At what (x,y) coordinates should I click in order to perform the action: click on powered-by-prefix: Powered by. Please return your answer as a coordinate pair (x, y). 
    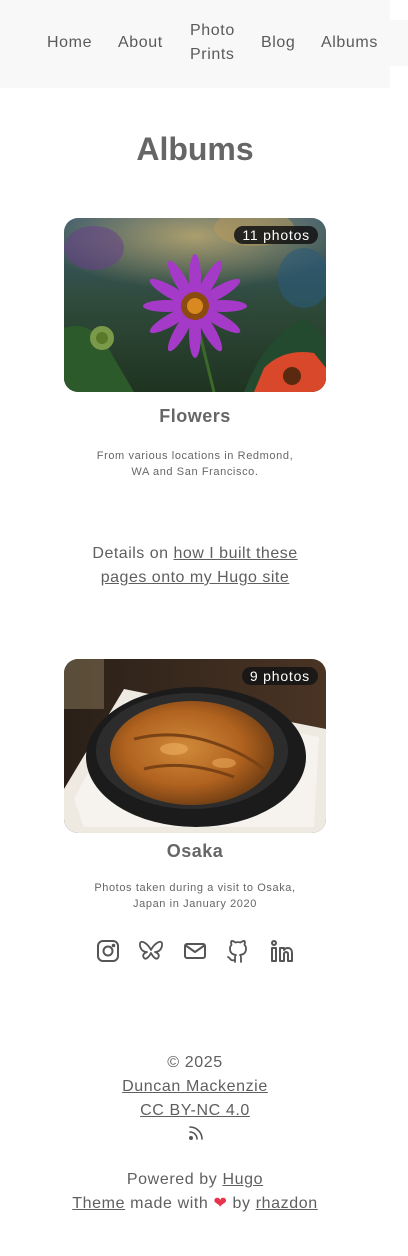
    Looking at the image, I should click on (174, 1179).